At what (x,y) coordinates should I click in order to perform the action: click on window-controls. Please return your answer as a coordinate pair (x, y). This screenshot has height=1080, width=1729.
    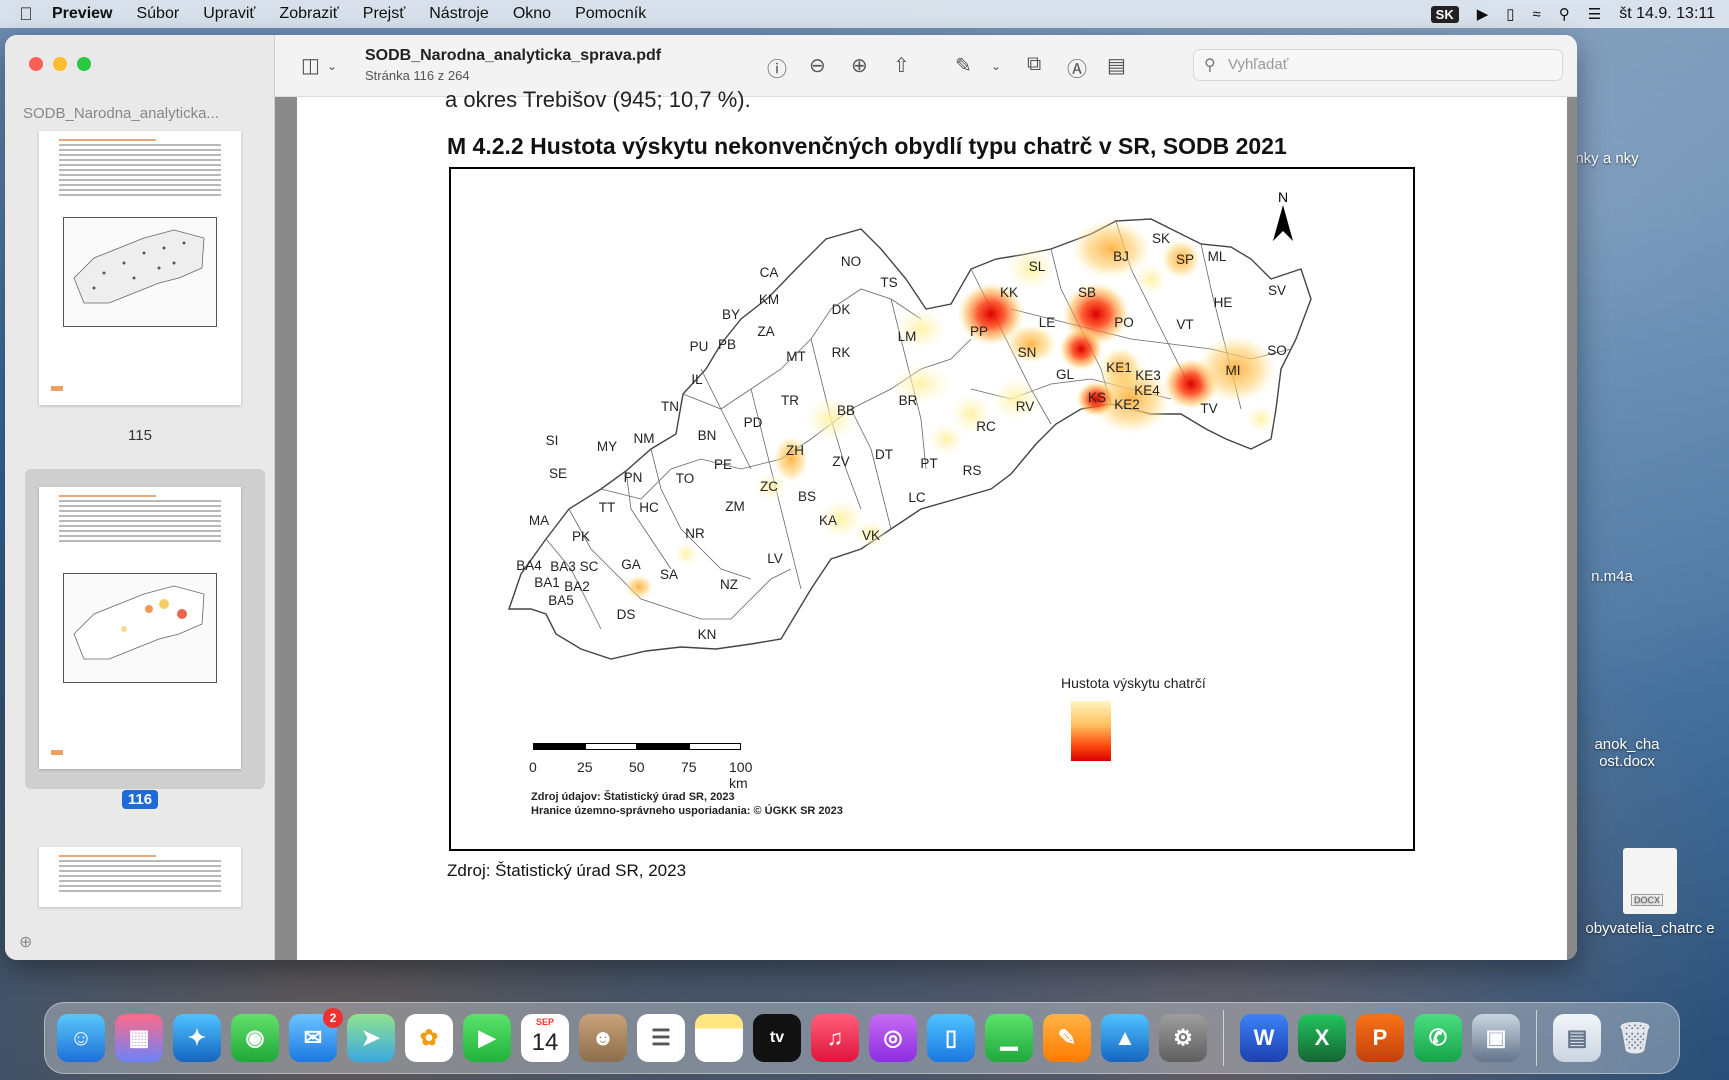
    Looking at the image, I should click on (60, 64).